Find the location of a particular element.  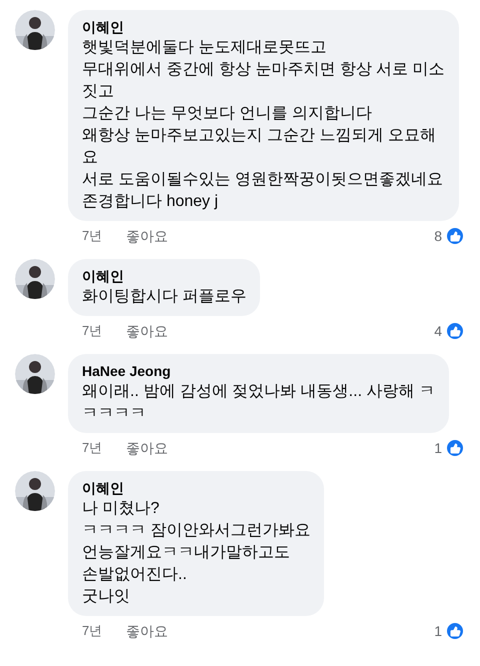

comment-line: 화이팅합시다 퍼플로우 is located at coordinates (164, 297).